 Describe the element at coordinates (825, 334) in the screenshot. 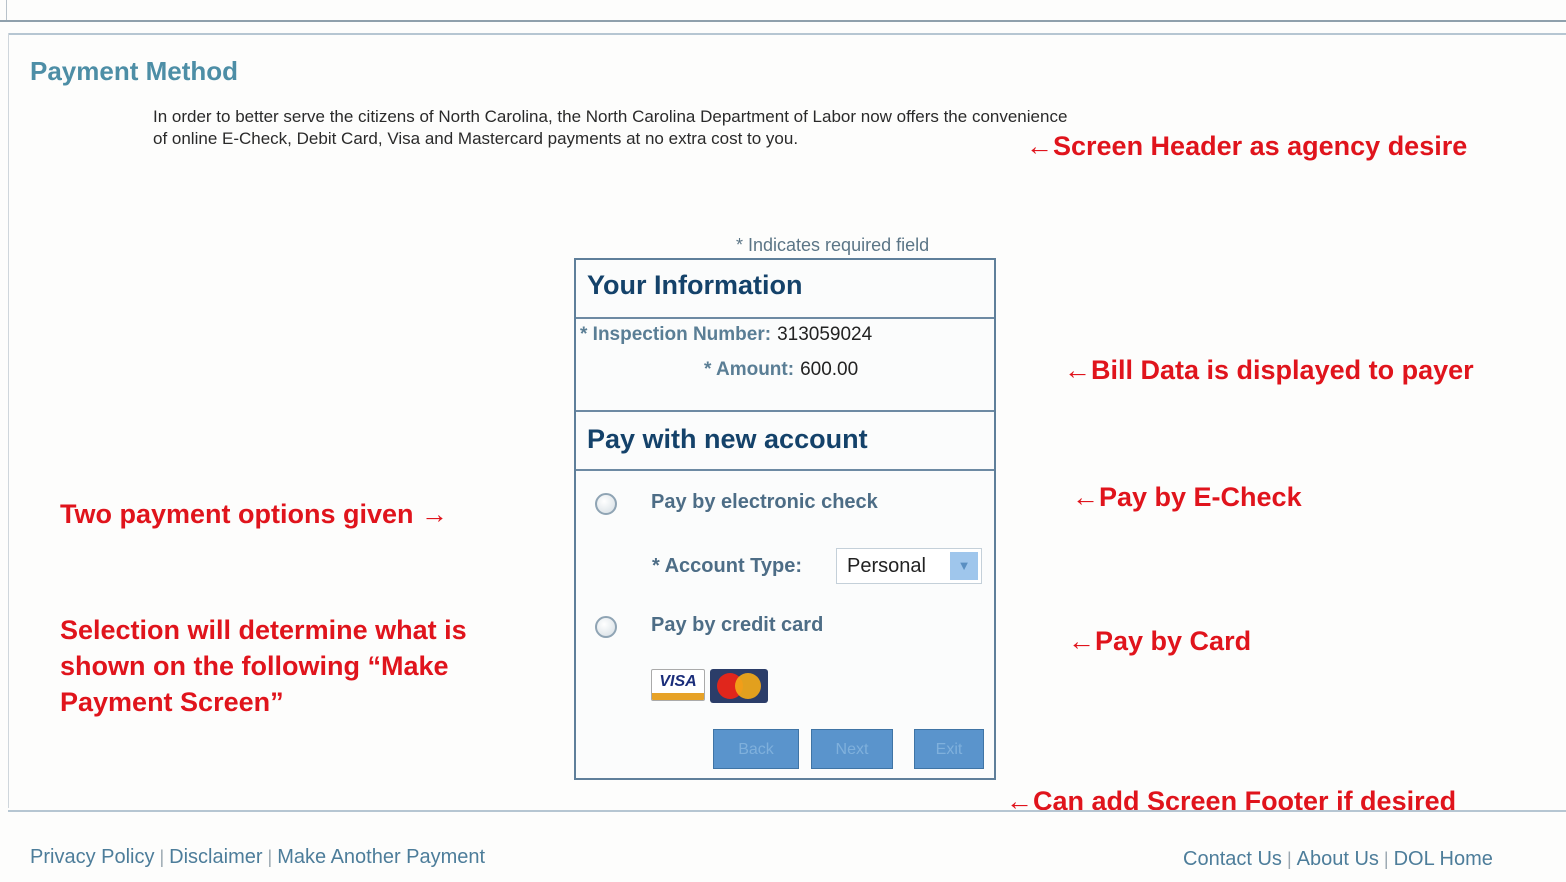

I see `inspection-number-value: 313059024` at that location.